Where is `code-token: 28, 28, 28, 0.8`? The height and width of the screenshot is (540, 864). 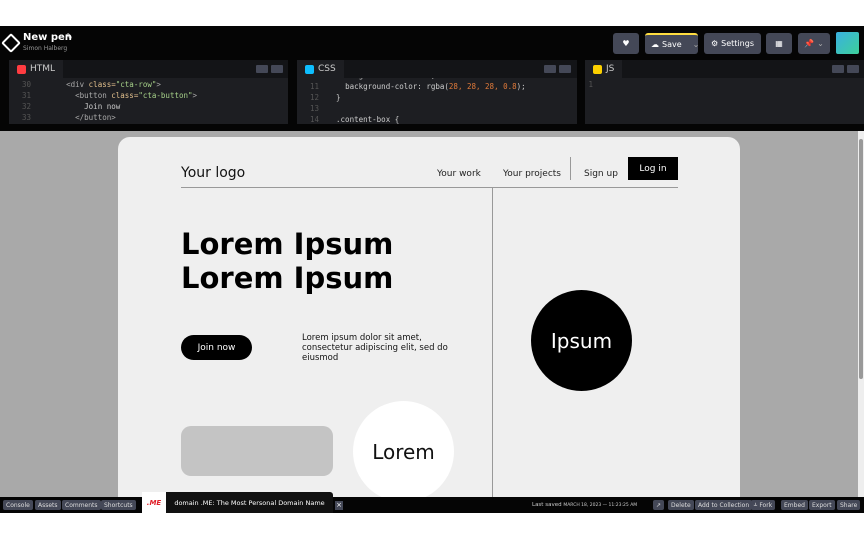
code-token: 28, 28, 28, 0.8 is located at coordinates (482, 86).